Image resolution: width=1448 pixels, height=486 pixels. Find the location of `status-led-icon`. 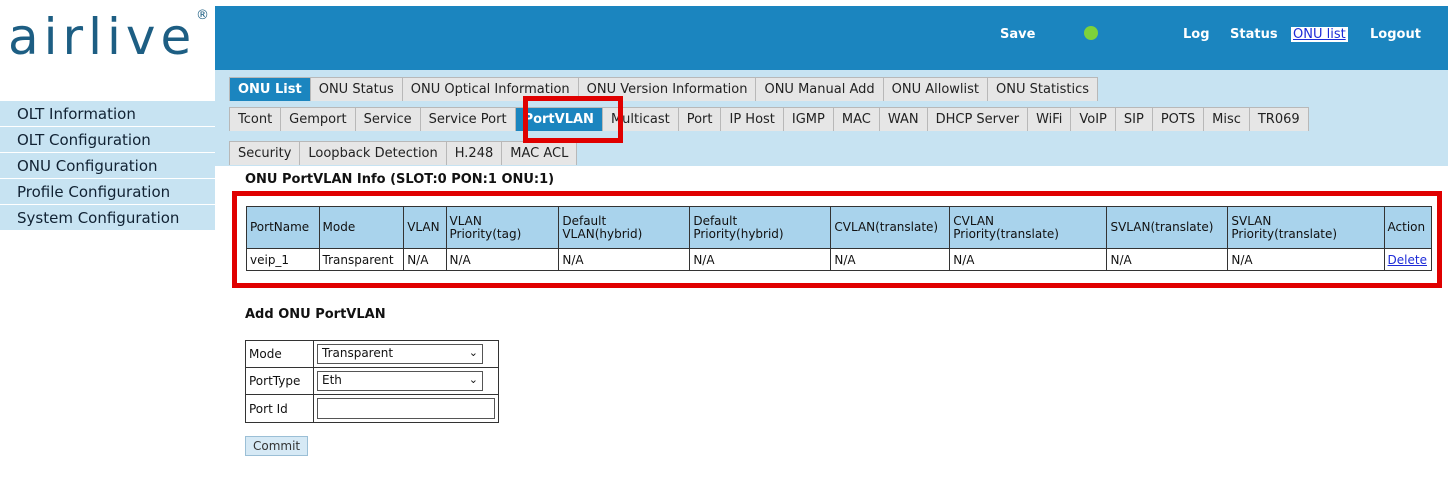

status-led-icon is located at coordinates (1091, 33).